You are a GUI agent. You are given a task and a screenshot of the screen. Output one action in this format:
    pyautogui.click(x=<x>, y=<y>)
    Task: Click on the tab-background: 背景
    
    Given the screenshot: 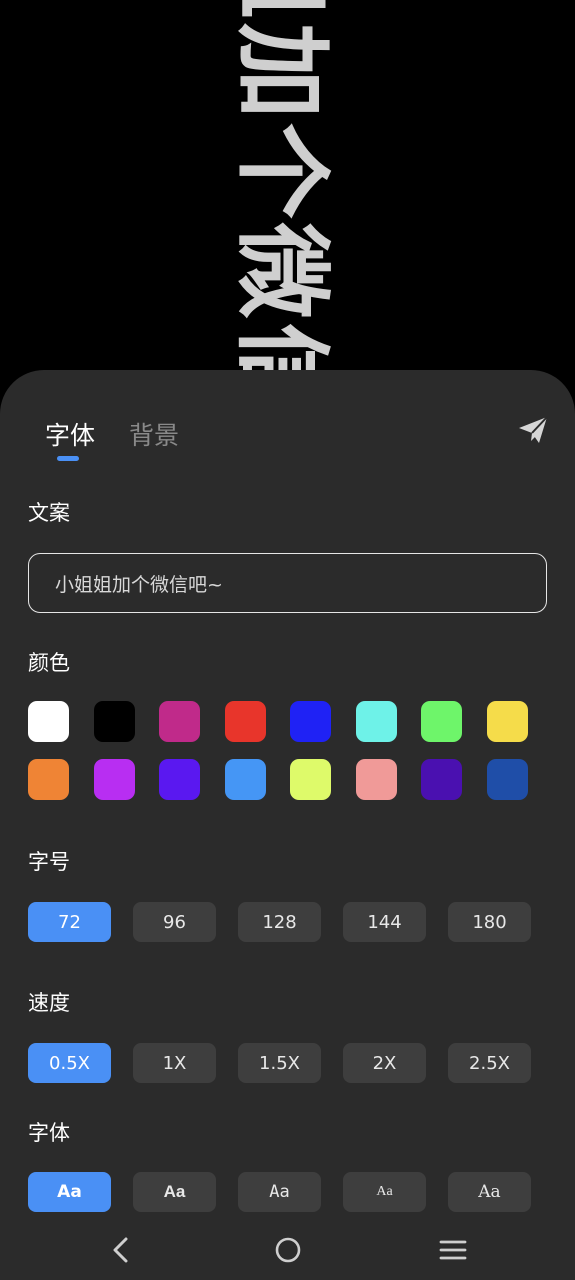 What is the action you would take?
    pyautogui.click(x=154, y=434)
    